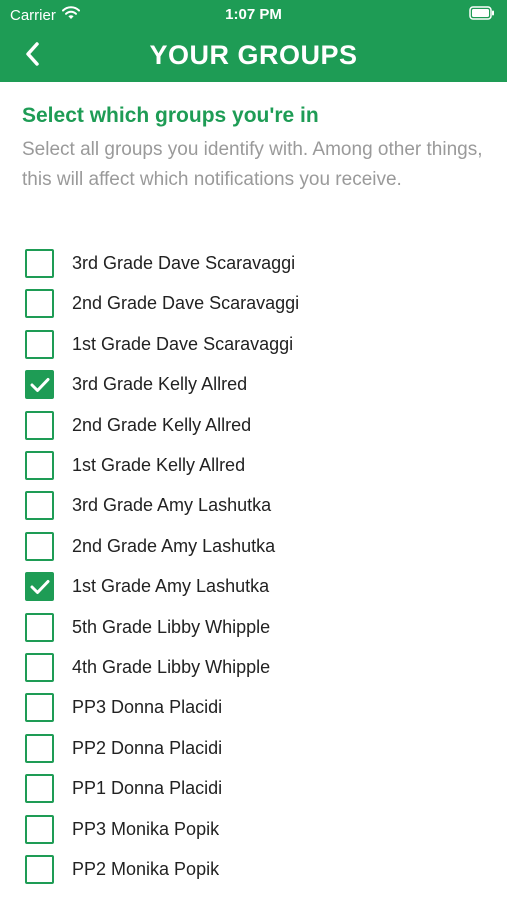  I want to click on page-title: YOUR GROUPS, so click(253, 55).